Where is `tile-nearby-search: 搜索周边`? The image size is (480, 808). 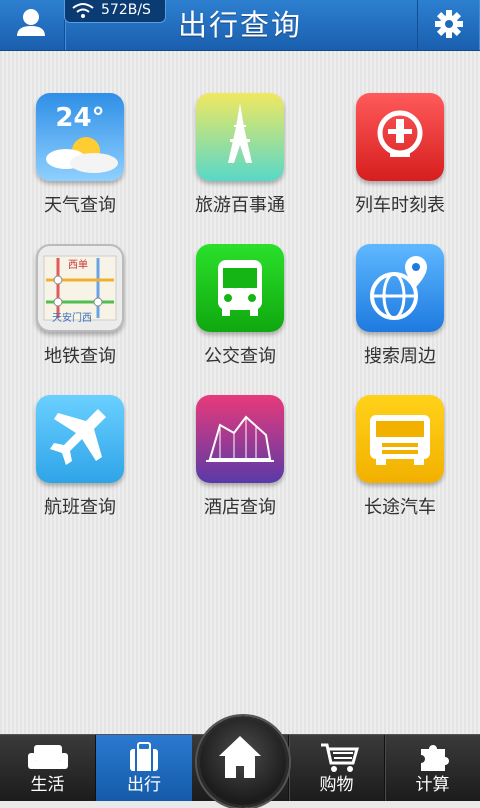 tile-nearby-search: 搜索周边 is located at coordinates (400, 284).